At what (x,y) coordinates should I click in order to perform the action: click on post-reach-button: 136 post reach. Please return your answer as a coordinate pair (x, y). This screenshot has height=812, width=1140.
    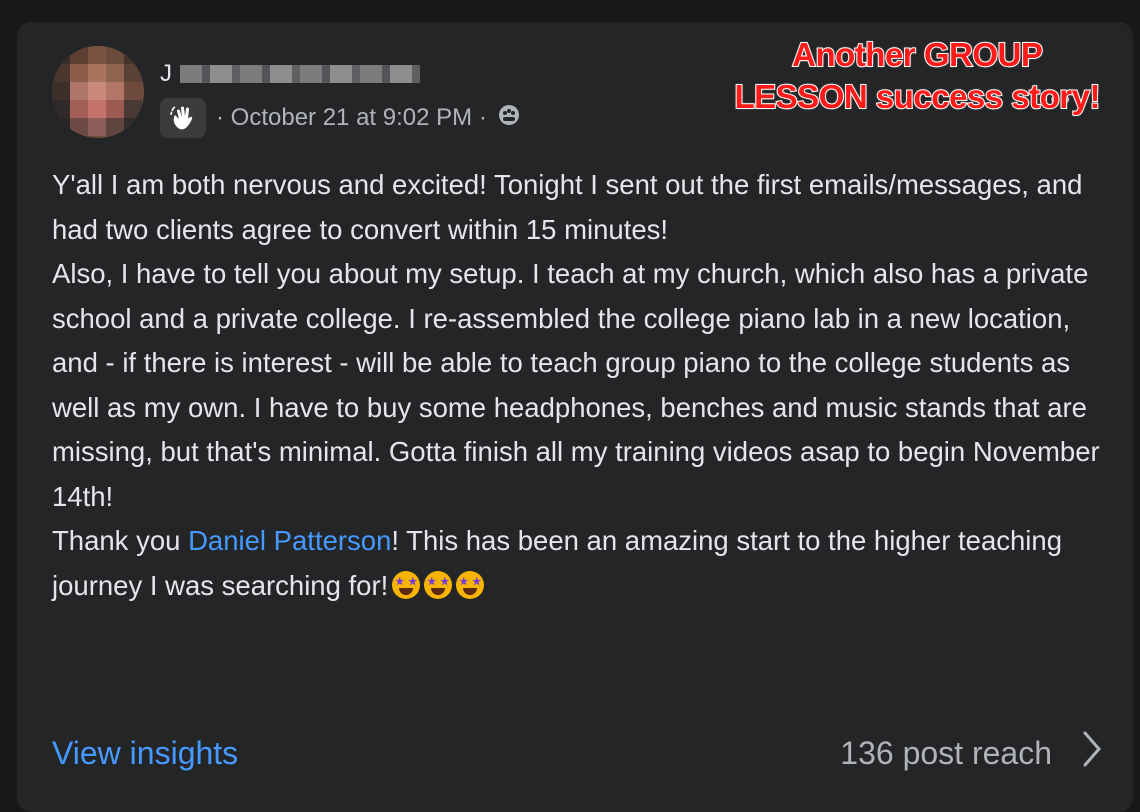
    Looking at the image, I should click on (971, 753).